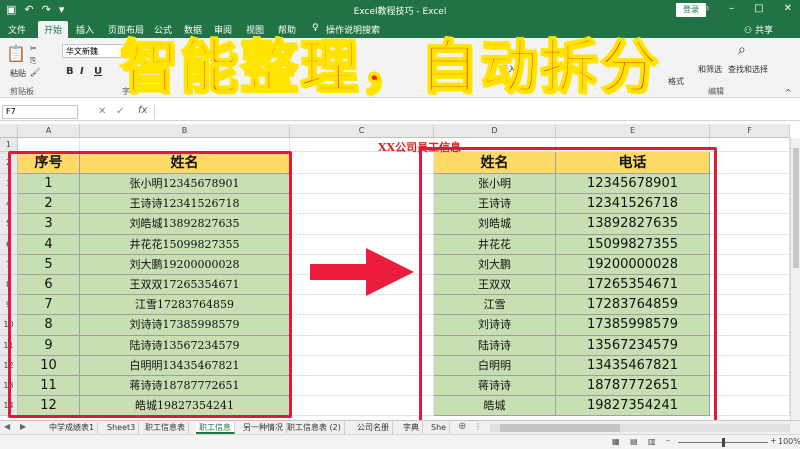 Image resolution: width=800 pixels, height=449 pixels. What do you see at coordinates (748, 31) in the screenshot?
I see `share-icon: ⚇` at bounding box center [748, 31].